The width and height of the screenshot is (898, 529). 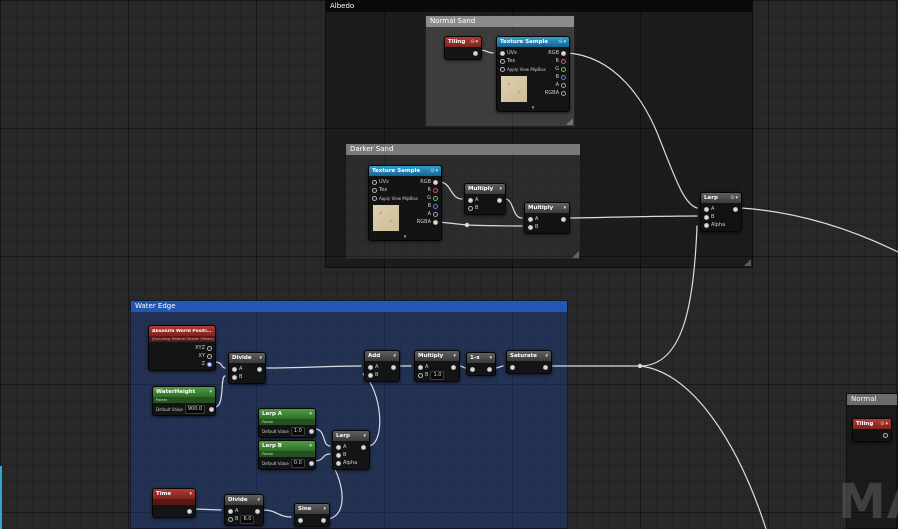 I want to click on comment-title-normal-sand: Normal Sand, so click(x=500, y=21).